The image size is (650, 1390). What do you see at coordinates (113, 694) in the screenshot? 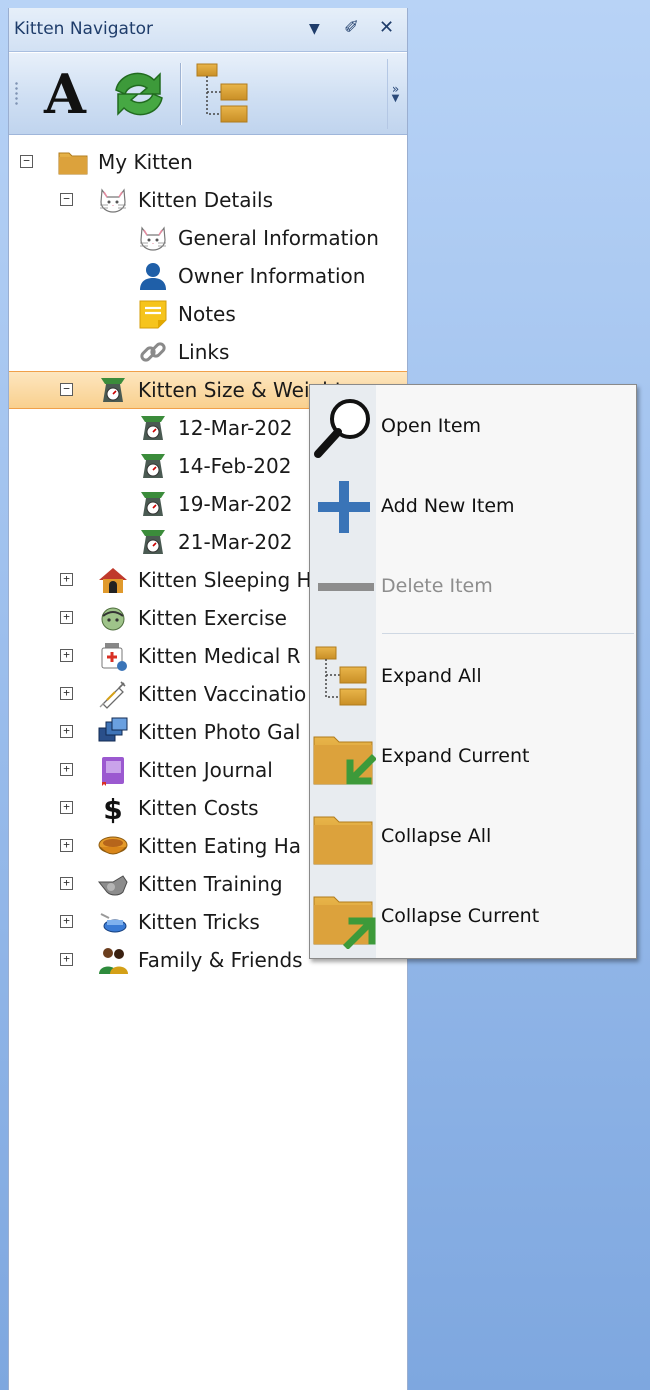
I see `syringe-icon` at bounding box center [113, 694].